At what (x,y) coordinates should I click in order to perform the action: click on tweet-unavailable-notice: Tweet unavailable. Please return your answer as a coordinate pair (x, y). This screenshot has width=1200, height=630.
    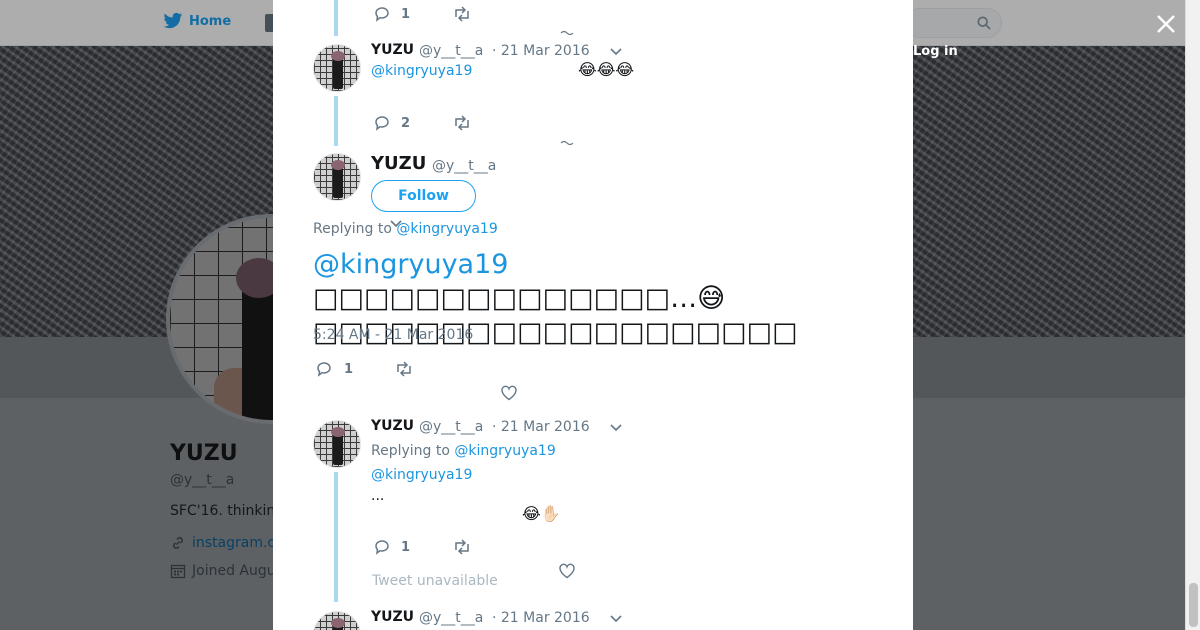
    Looking at the image, I should click on (435, 581).